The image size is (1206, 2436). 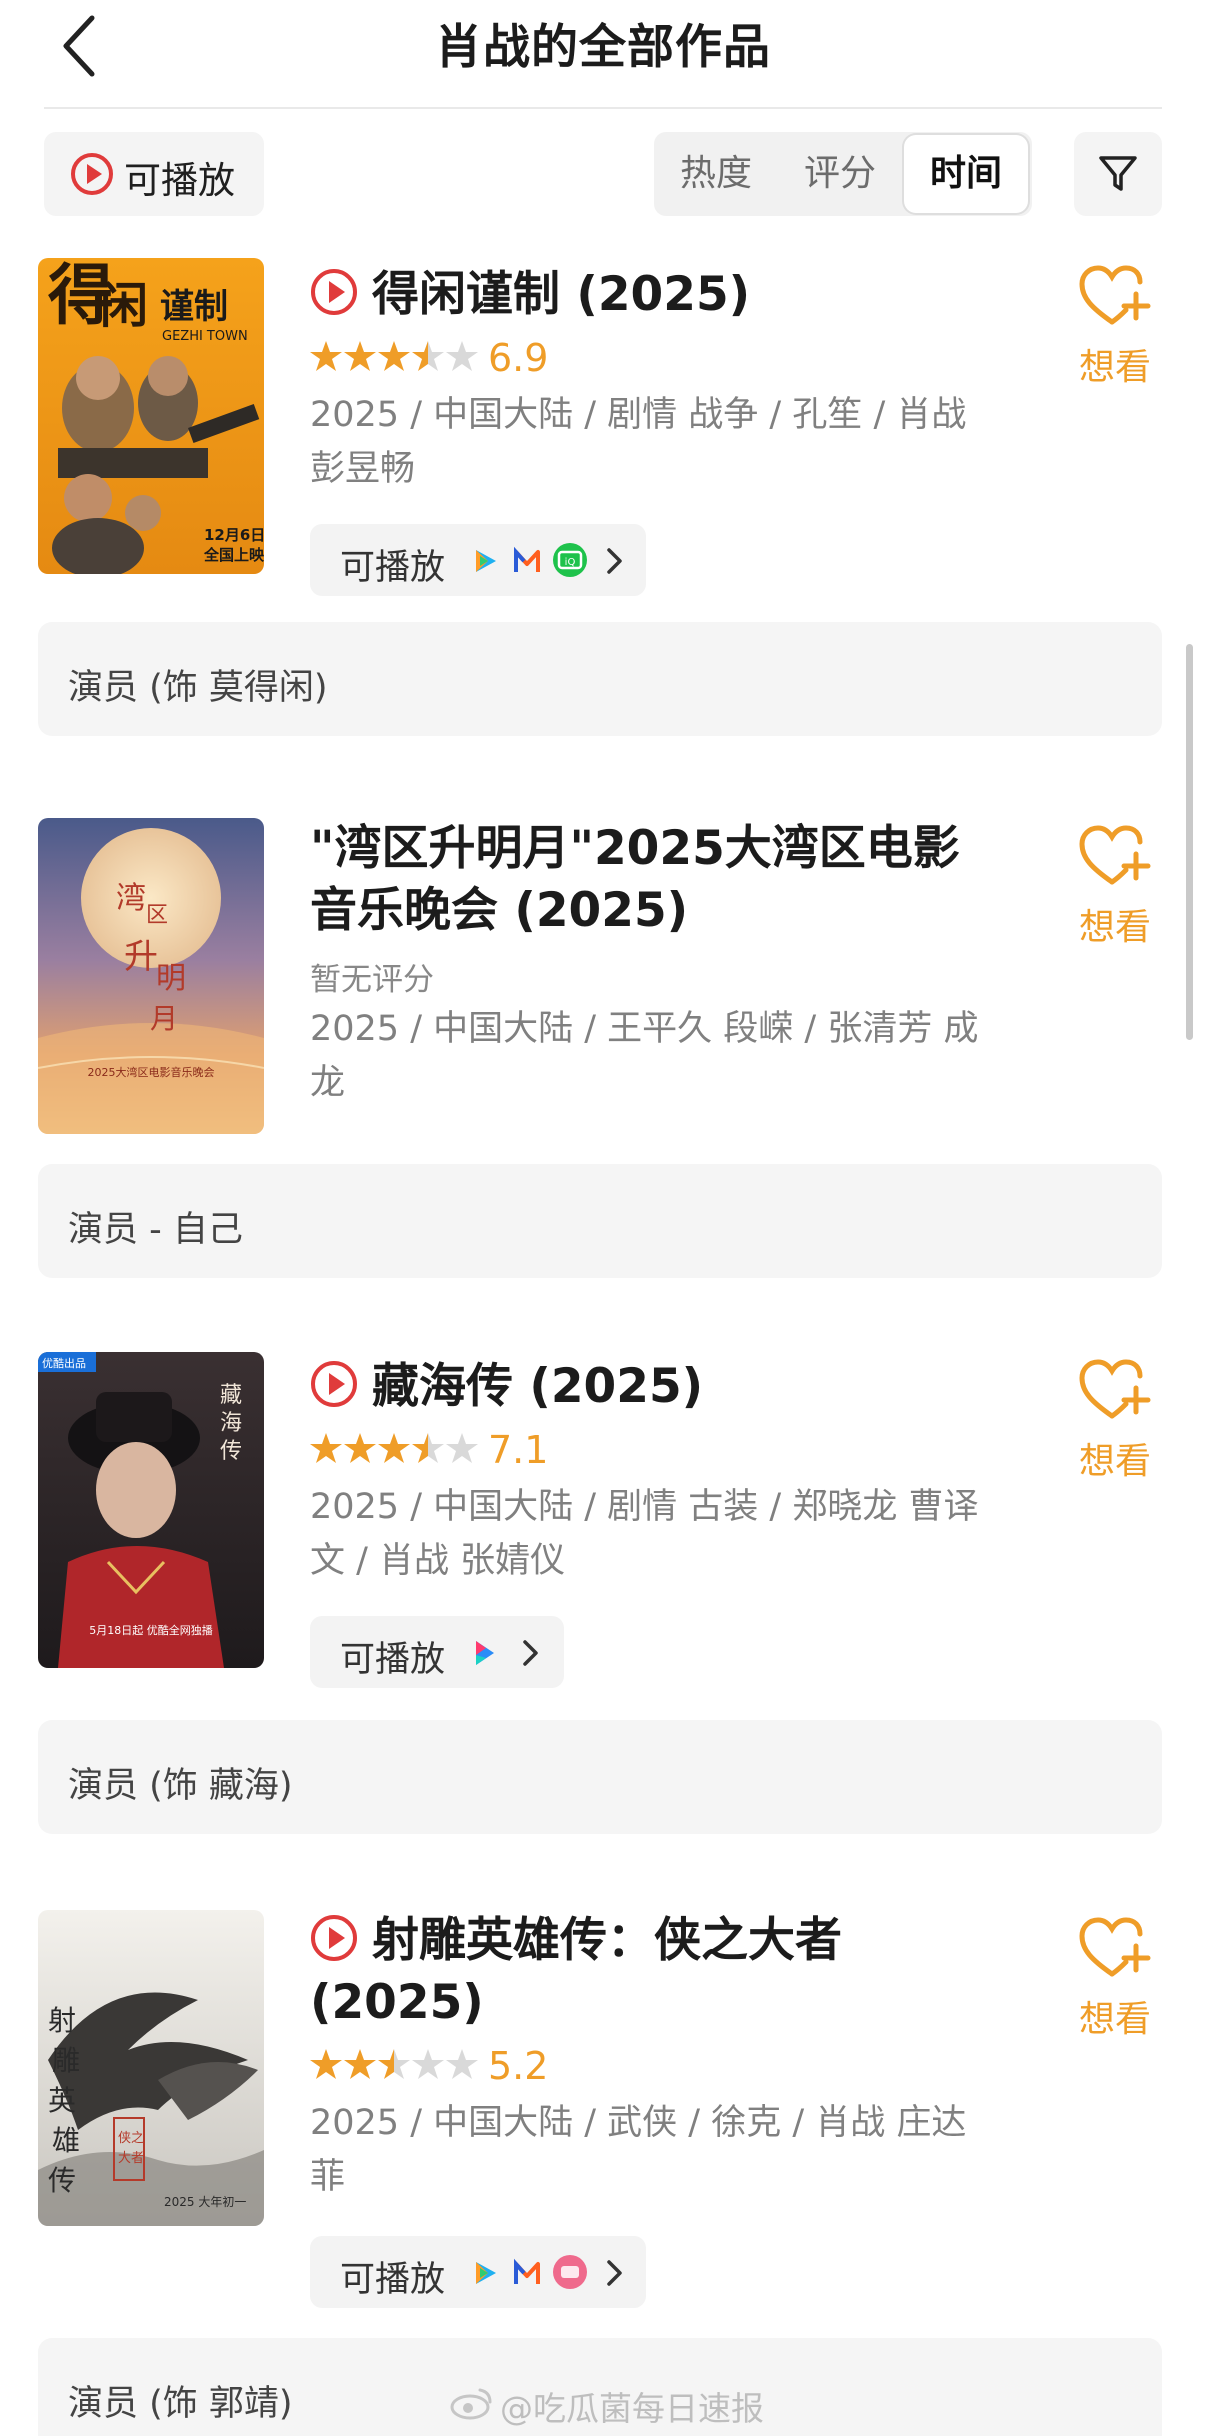 I want to click on funnel-icon, so click(x=1118, y=173).